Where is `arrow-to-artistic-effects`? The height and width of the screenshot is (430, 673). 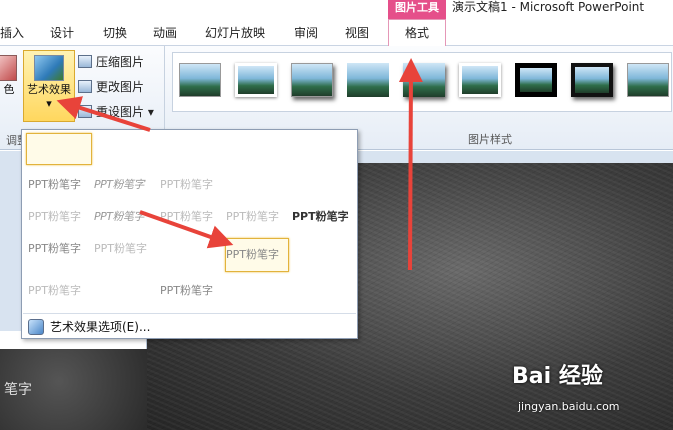
arrow-to-artistic-effects is located at coordinates (103, 114).